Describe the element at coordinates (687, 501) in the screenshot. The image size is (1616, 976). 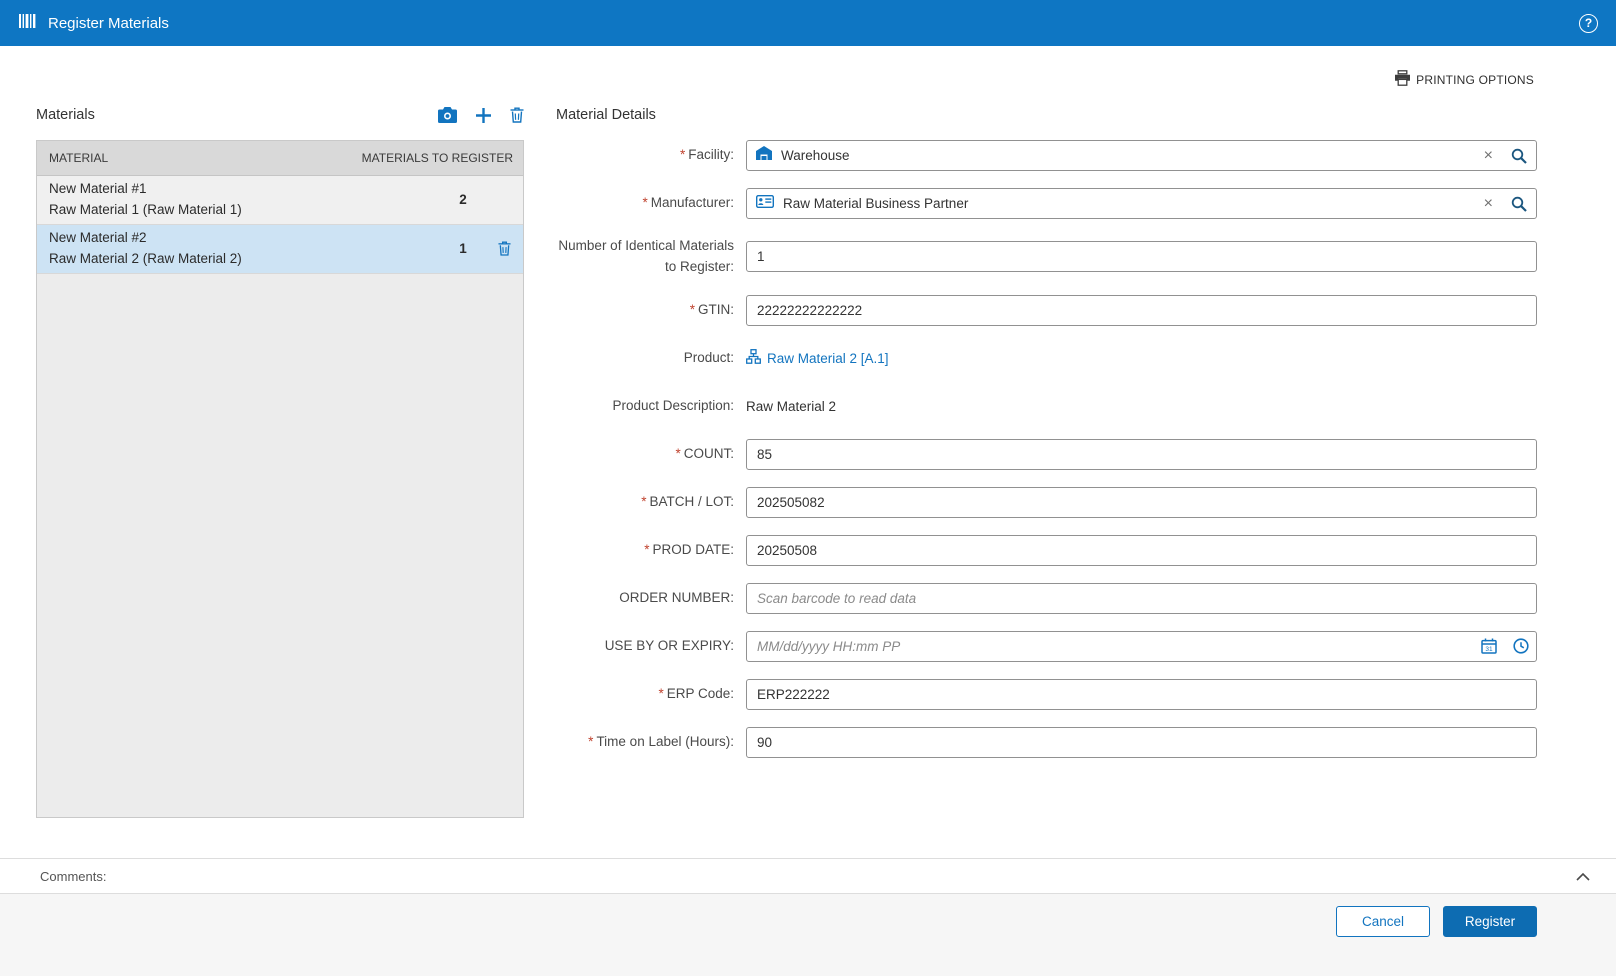
I see `batch-lot-label: * BATCH / LOT:` at that location.